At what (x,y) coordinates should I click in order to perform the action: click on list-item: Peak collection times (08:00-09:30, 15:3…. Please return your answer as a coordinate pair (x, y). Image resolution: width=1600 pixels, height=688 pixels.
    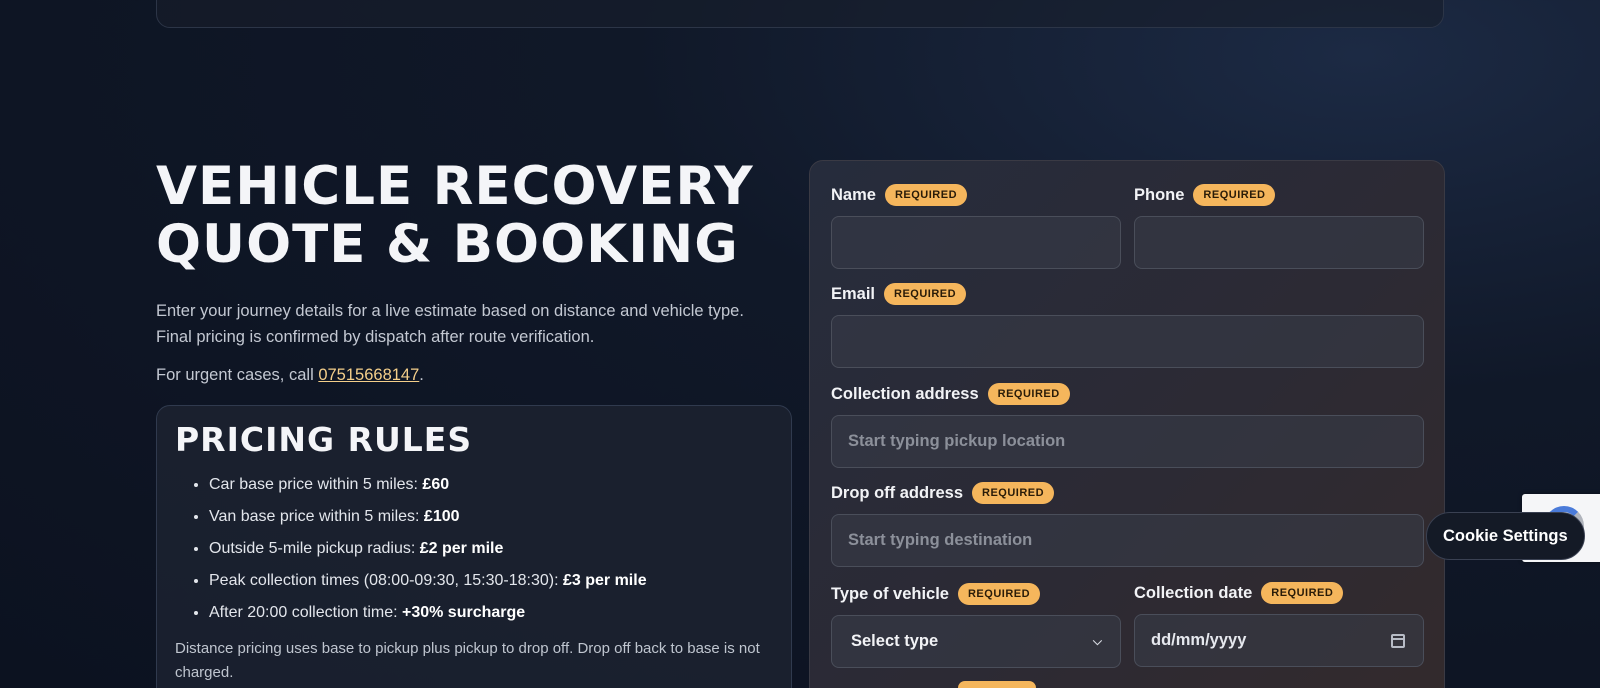
    Looking at the image, I should click on (491, 581).